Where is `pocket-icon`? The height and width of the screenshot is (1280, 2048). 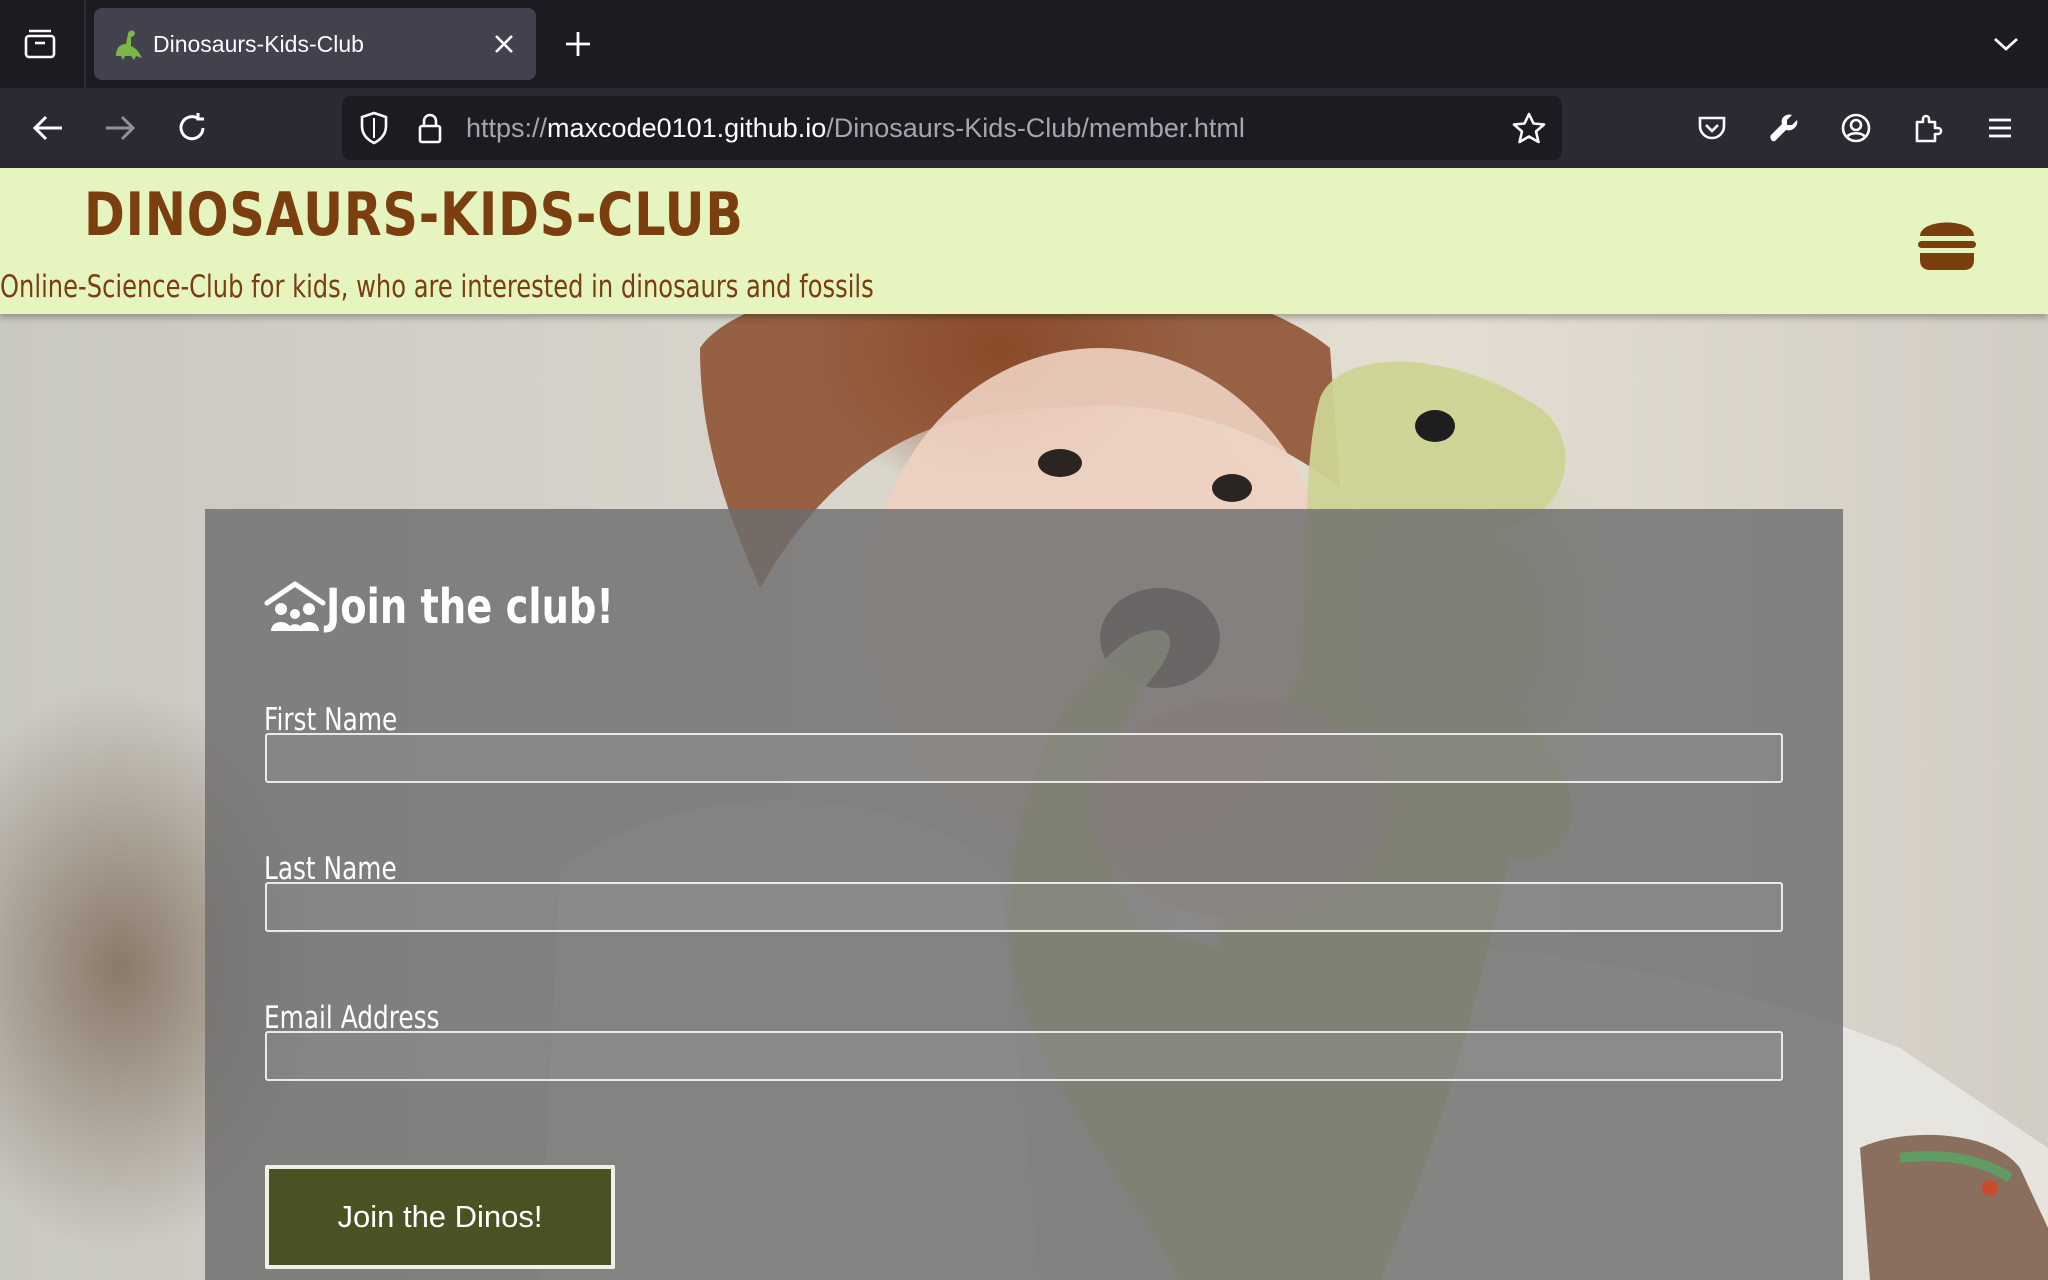
pocket-icon is located at coordinates (1712, 128).